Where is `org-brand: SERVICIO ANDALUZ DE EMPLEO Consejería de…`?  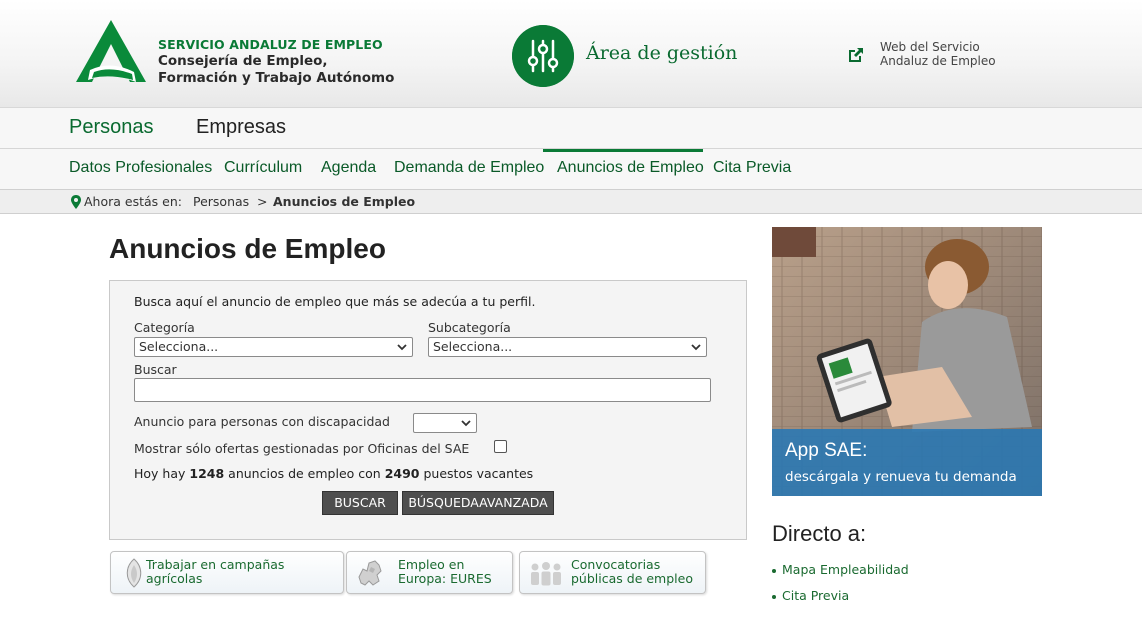 org-brand: SERVICIO ANDALUZ DE EMPLEO Consejería de… is located at coordinates (276, 61).